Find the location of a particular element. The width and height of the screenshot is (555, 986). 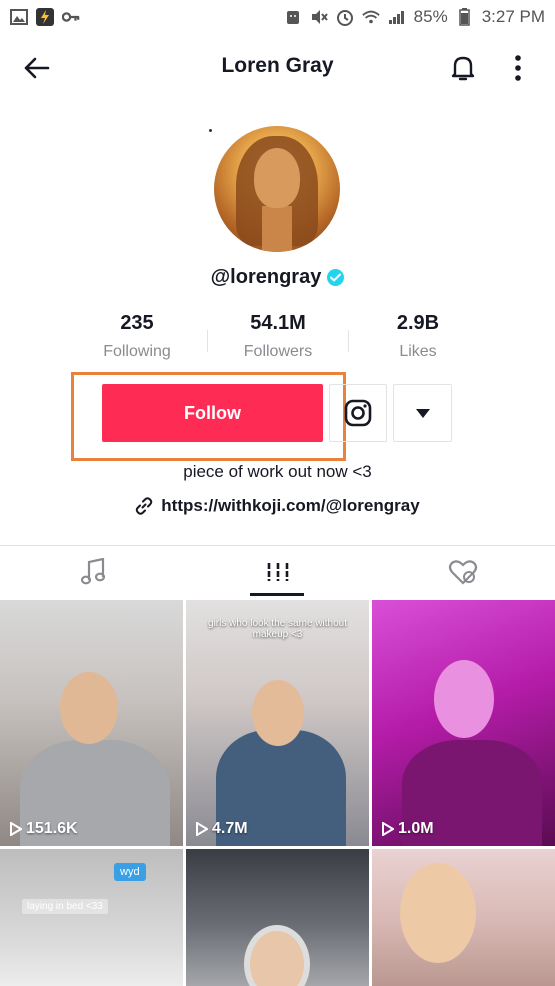

instagram-icon is located at coordinates (358, 413).